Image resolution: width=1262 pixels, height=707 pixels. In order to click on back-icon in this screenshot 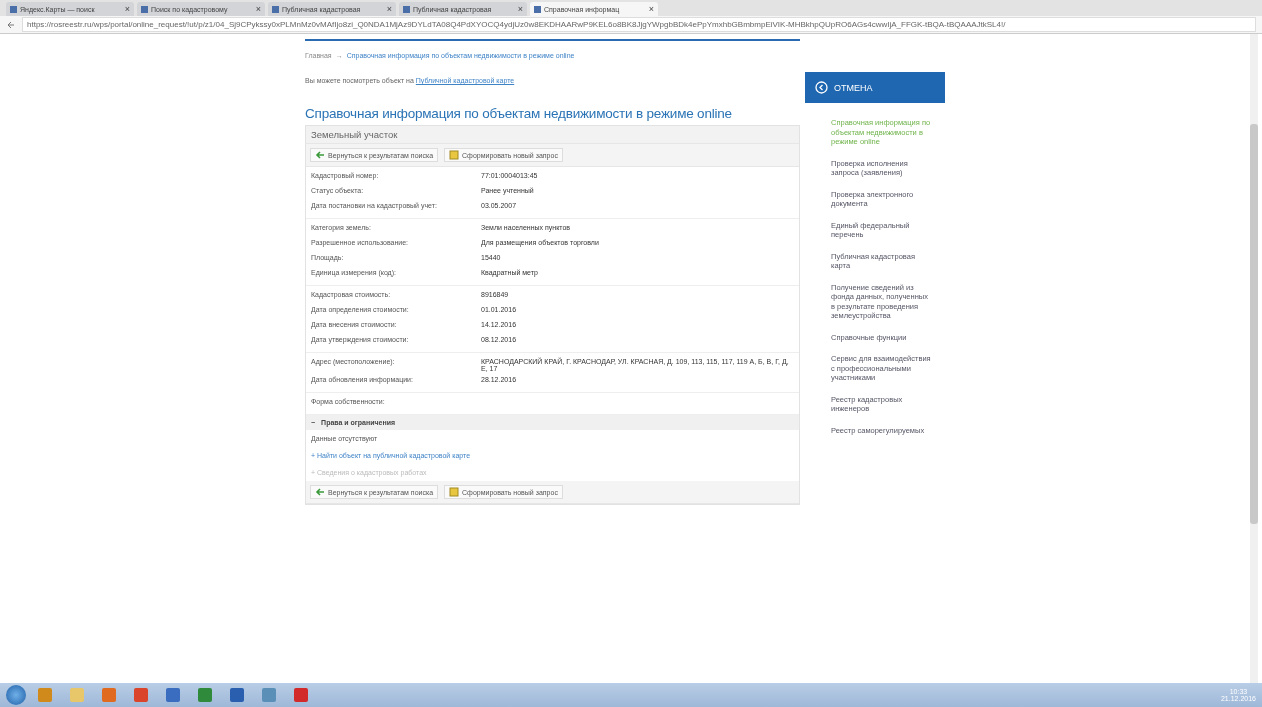, I will do `click(11, 24)`.